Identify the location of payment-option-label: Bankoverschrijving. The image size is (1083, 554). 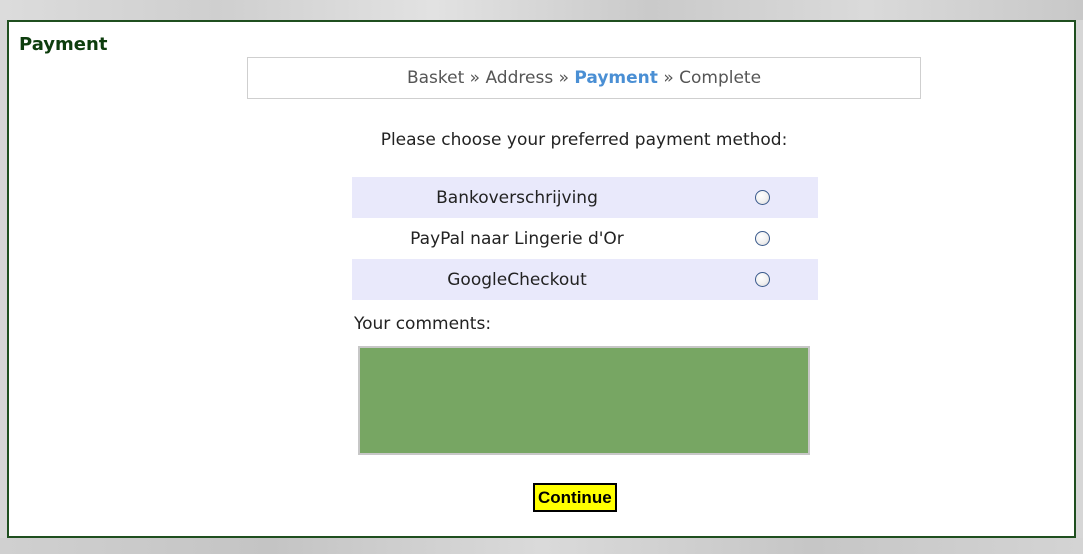
(517, 197).